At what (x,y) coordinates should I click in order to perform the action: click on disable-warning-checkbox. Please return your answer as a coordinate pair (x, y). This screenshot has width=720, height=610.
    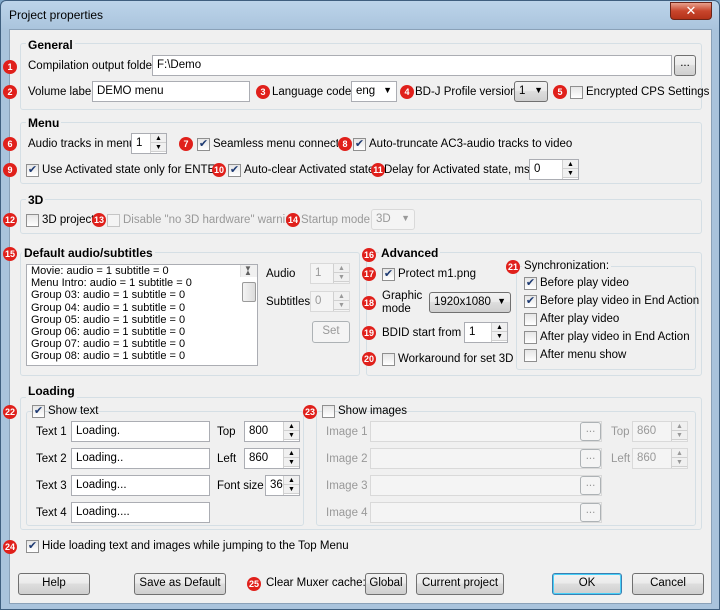
    Looking at the image, I should click on (113, 220).